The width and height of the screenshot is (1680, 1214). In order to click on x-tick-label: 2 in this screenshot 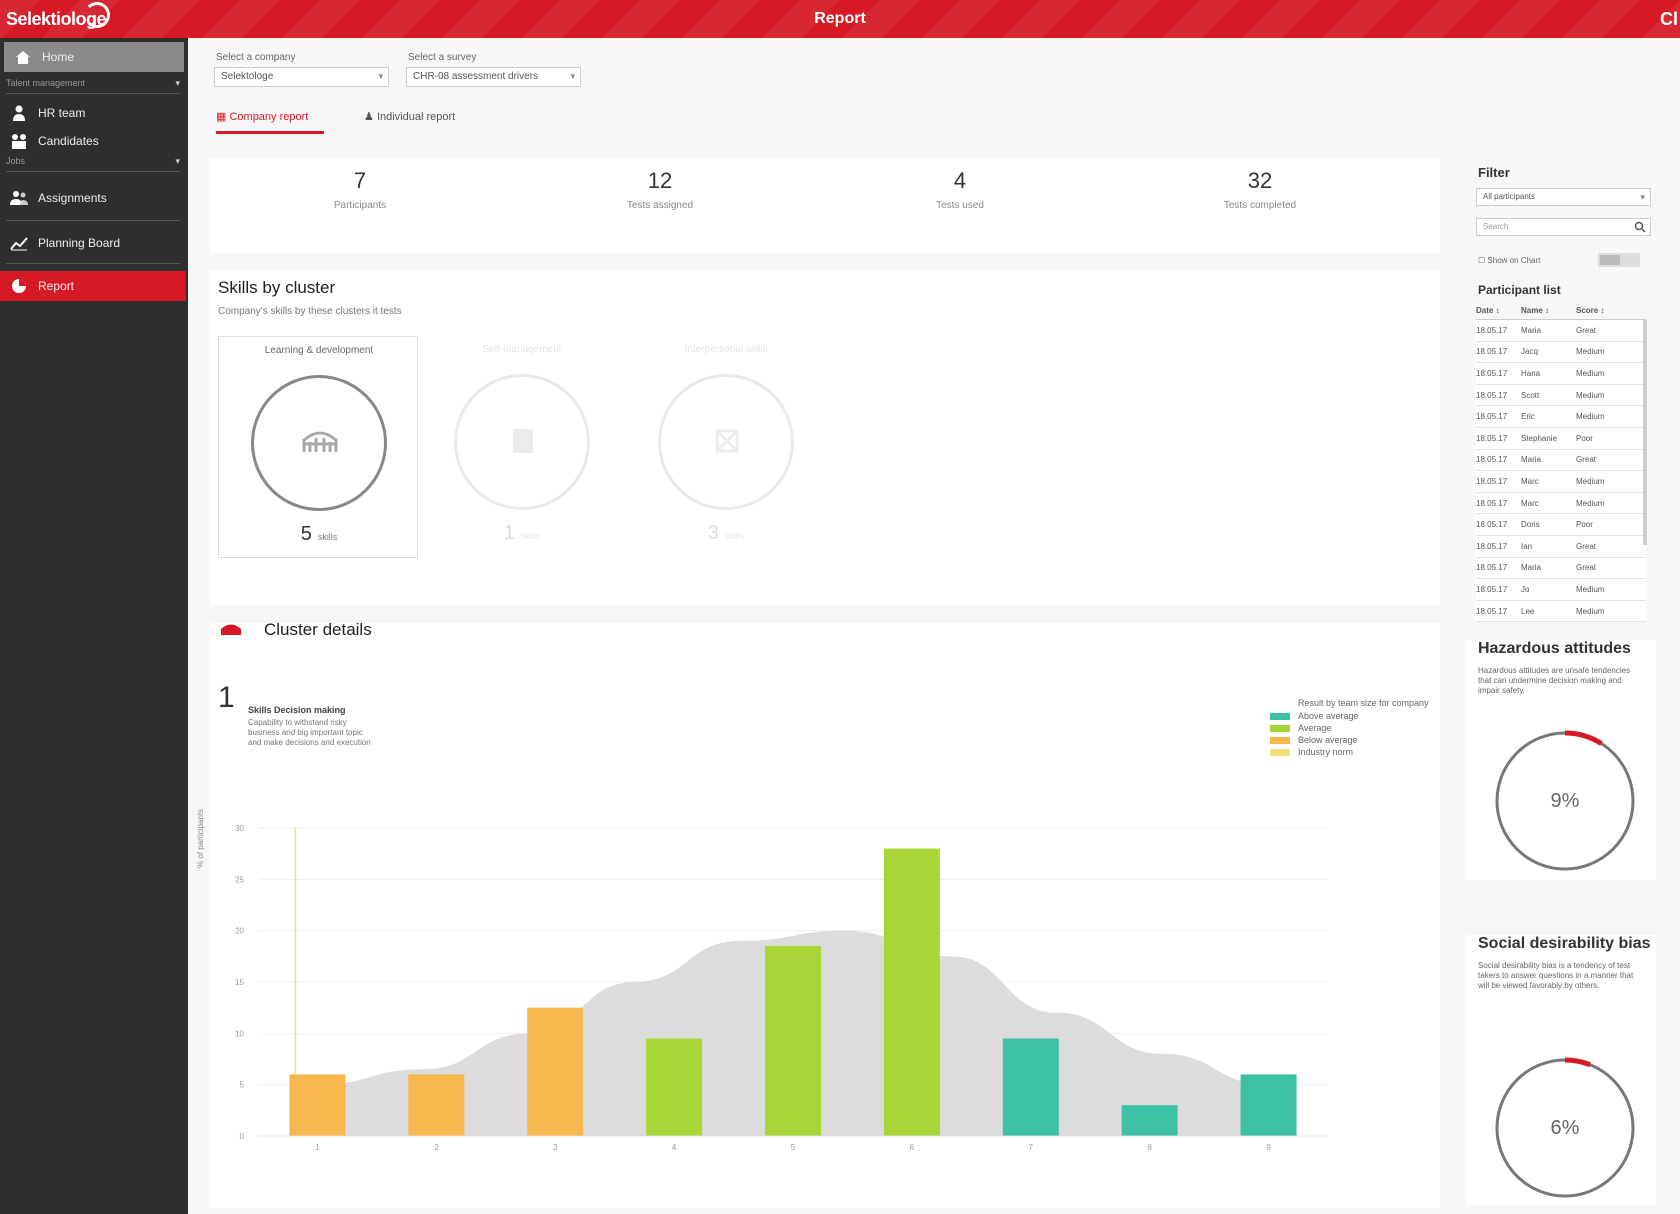, I will do `click(436, 1147)`.